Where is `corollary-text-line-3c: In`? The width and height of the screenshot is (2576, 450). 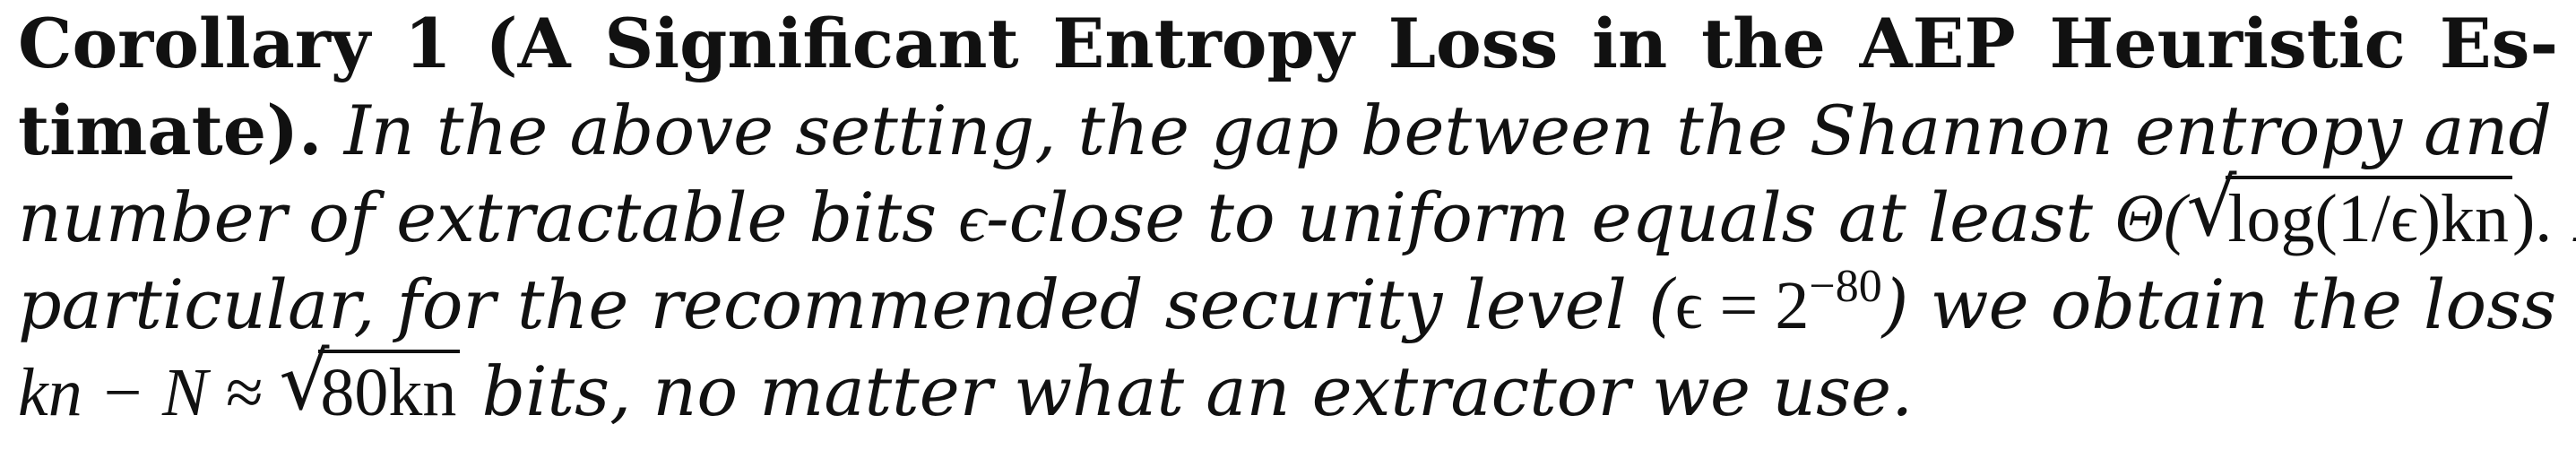 corollary-text-line-3c: In is located at coordinates (2564, 217).